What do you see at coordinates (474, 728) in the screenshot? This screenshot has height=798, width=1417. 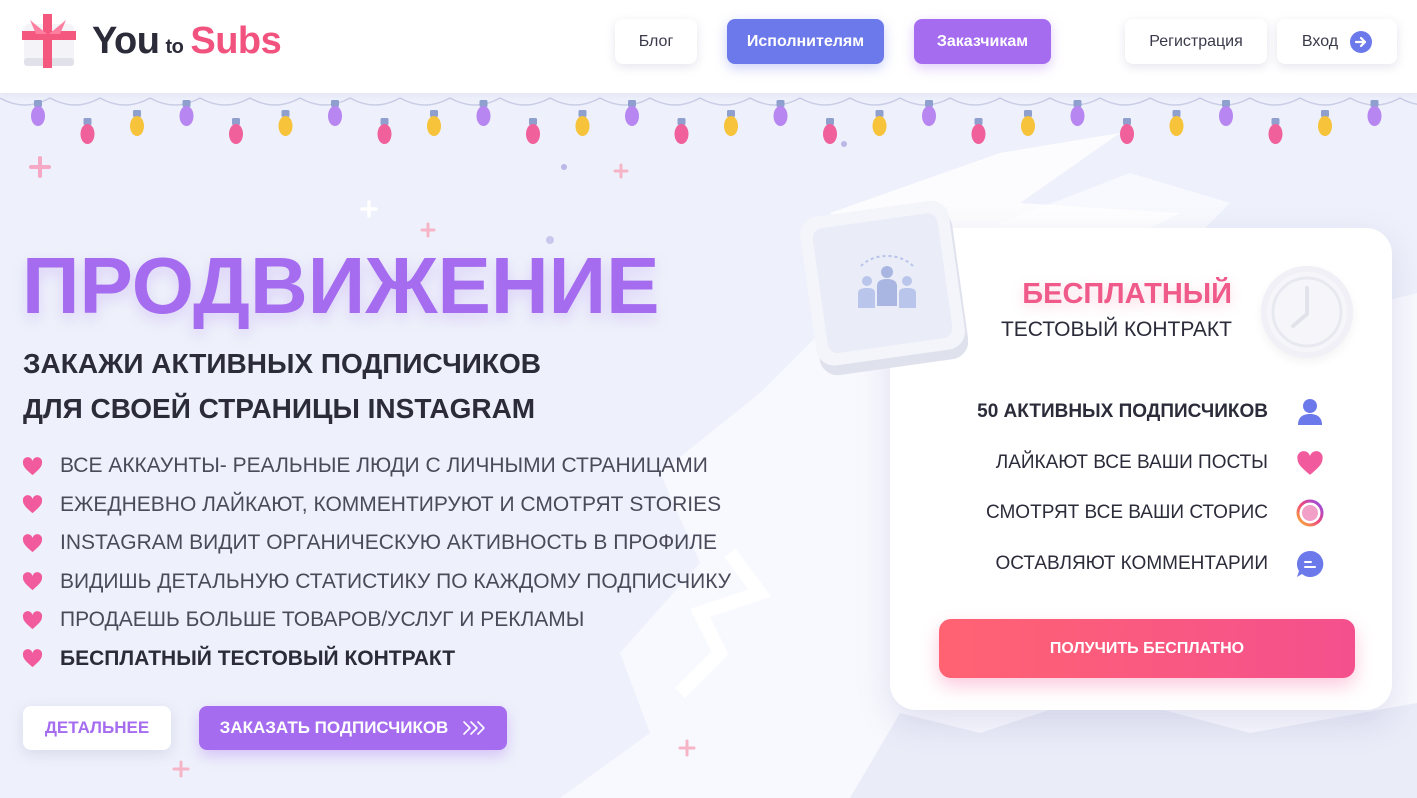 I see `double-chevron-right-icon` at bounding box center [474, 728].